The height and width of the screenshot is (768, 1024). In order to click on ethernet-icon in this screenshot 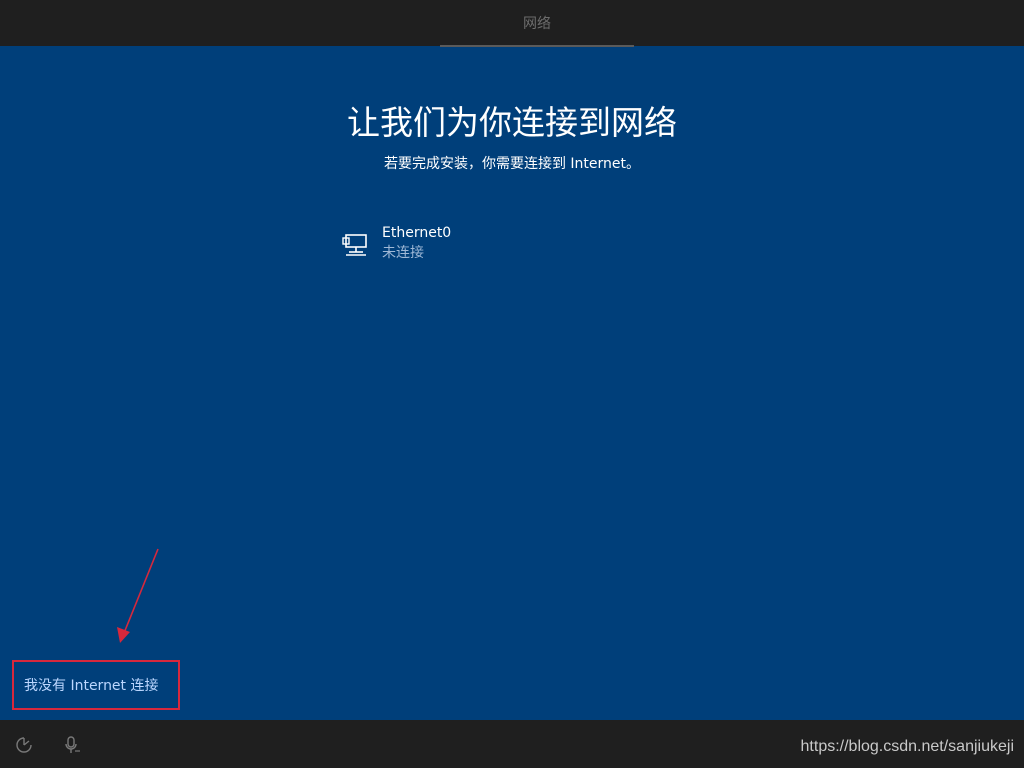, I will do `click(354, 245)`.